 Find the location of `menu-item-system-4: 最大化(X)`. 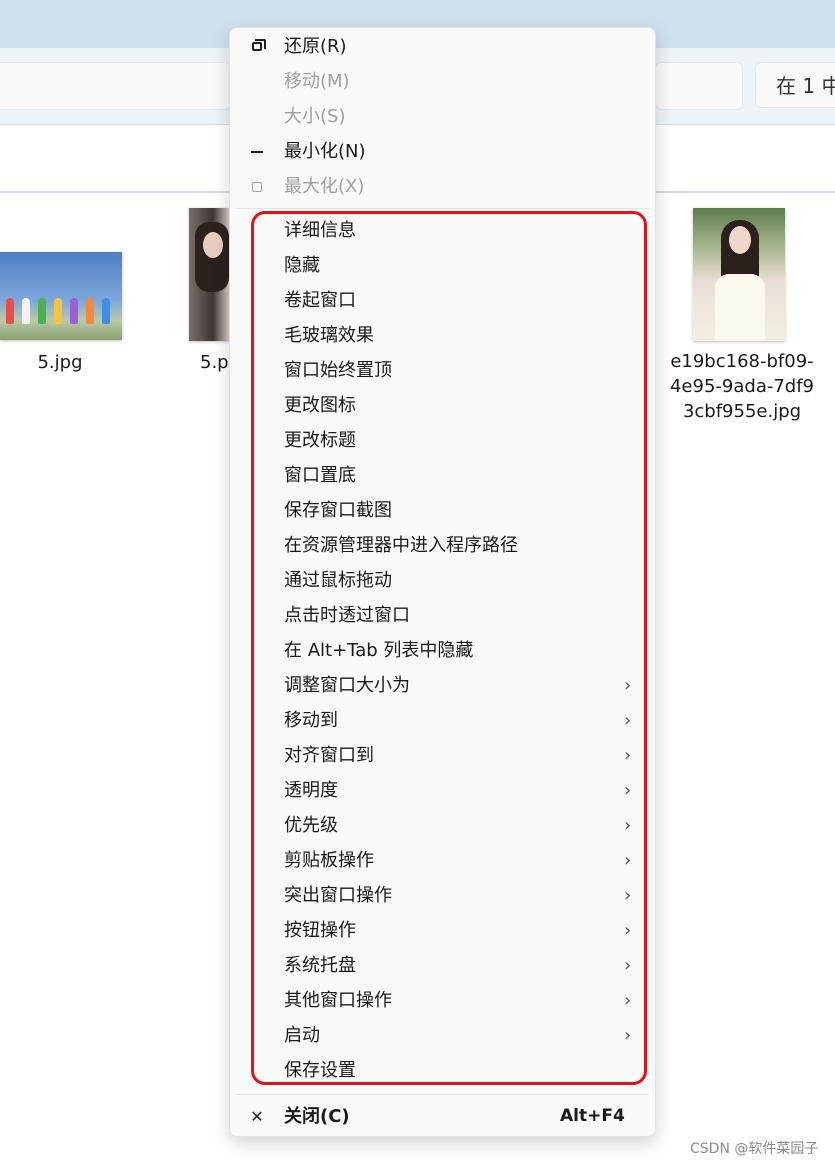

menu-item-system-4: 最大化(X) is located at coordinates (442, 186).